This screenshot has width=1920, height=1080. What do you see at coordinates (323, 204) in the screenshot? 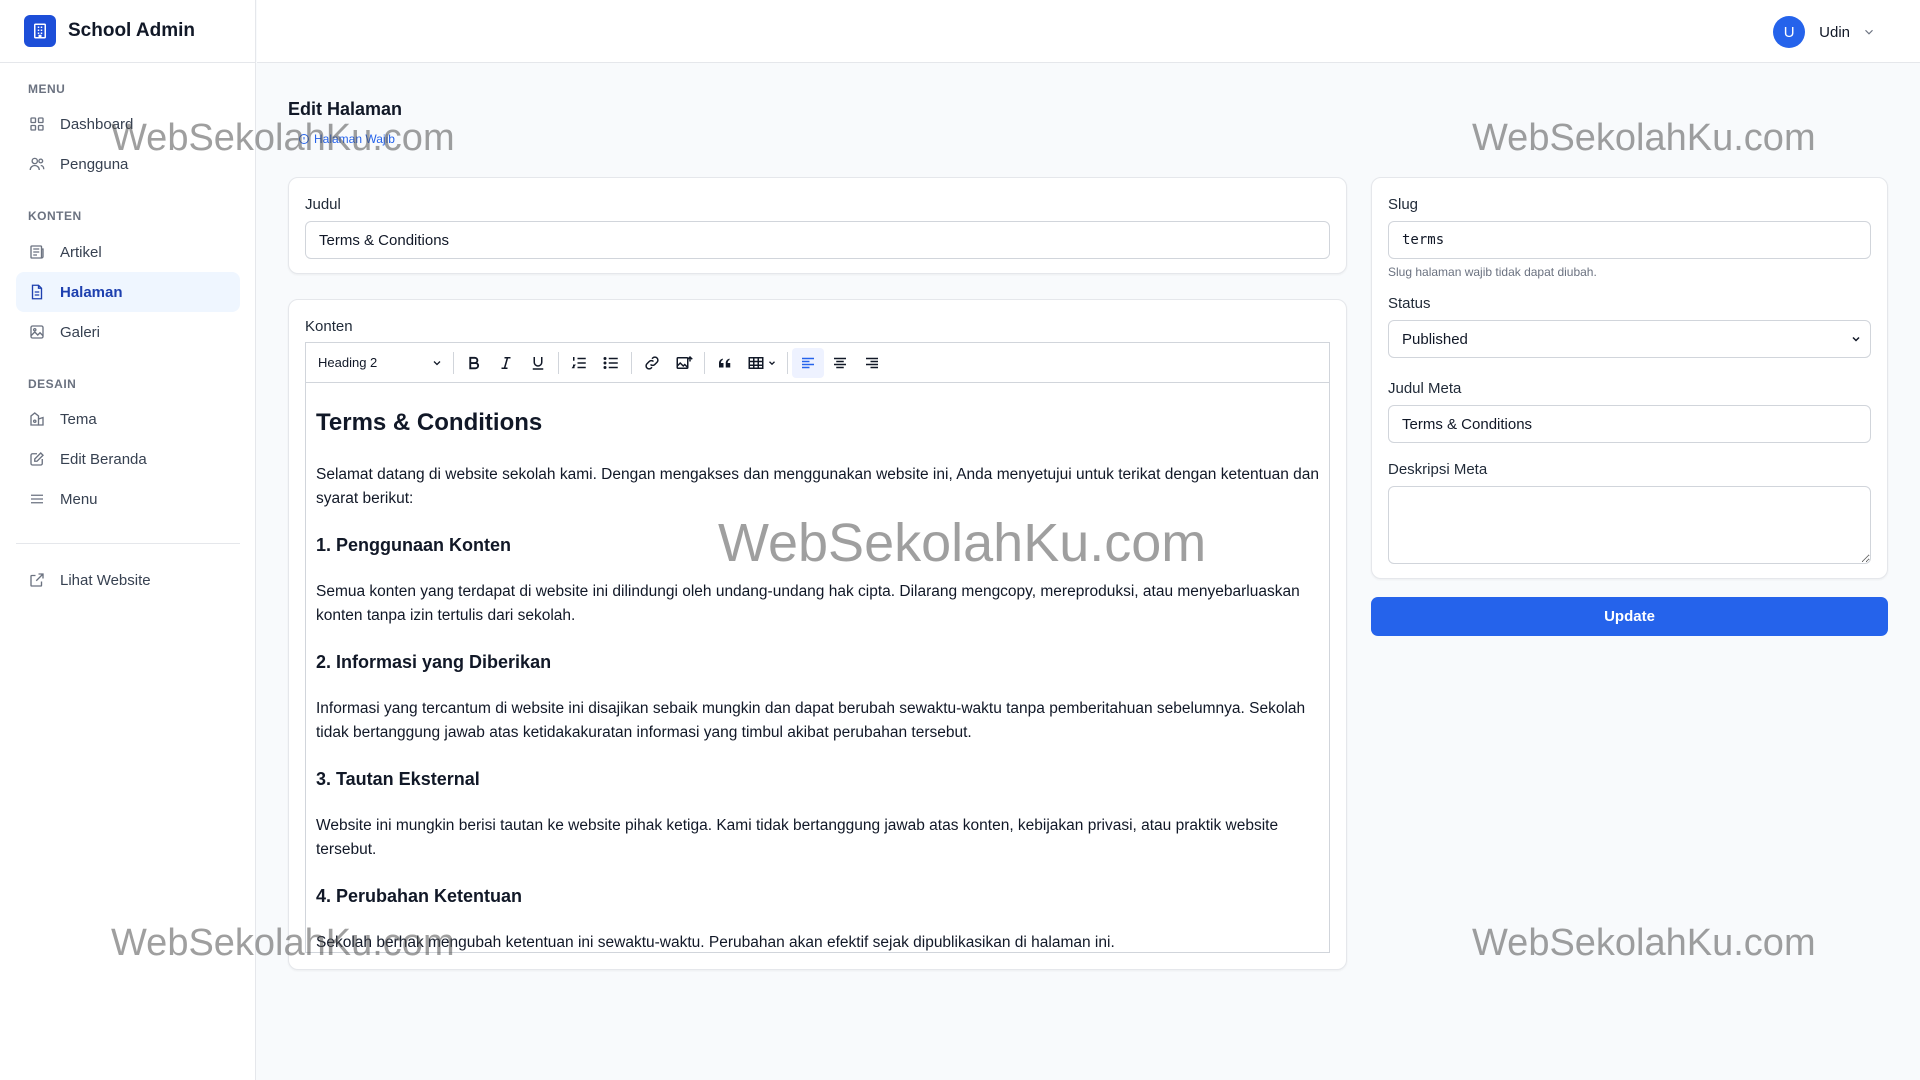
I see `judul-label: Judul` at bounding box center [323, 204].